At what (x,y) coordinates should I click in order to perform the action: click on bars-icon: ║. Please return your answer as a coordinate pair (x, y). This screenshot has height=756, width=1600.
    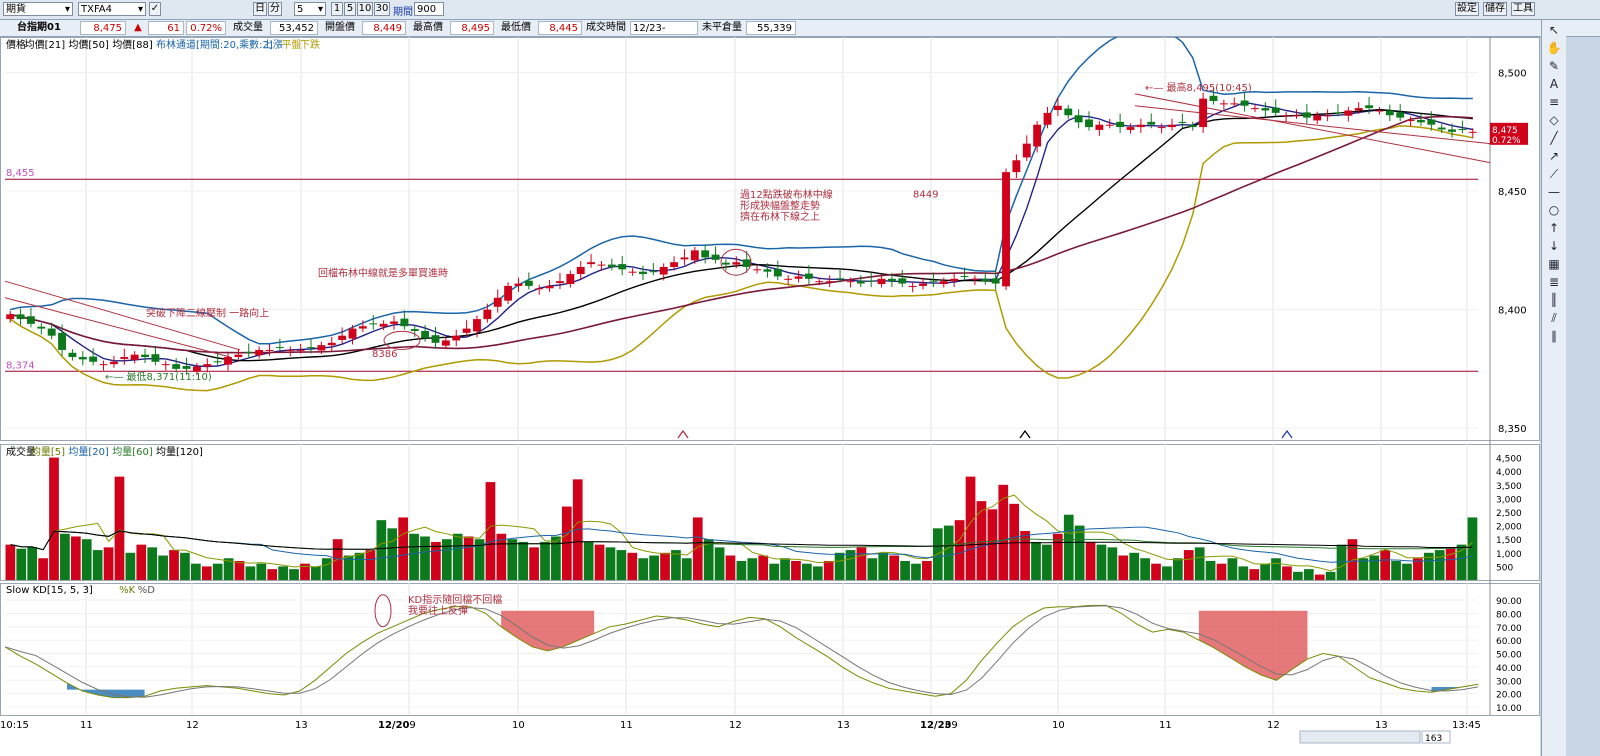
    Looking at the image, I should click on (1554, 300).